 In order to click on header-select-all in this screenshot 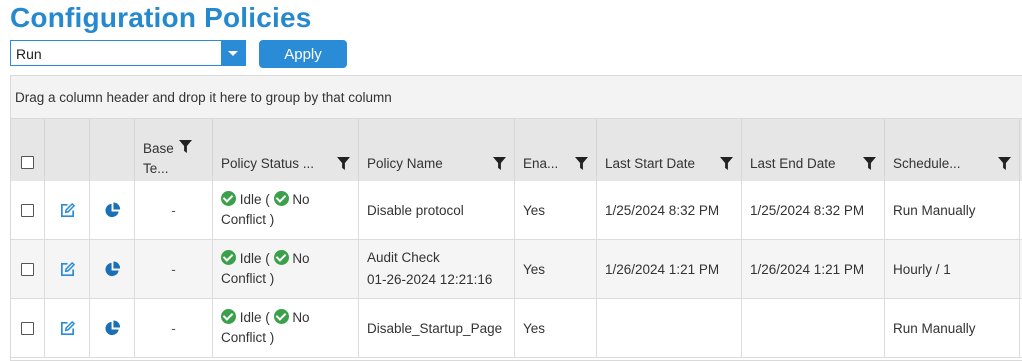, I will do `click(28, 150)`.